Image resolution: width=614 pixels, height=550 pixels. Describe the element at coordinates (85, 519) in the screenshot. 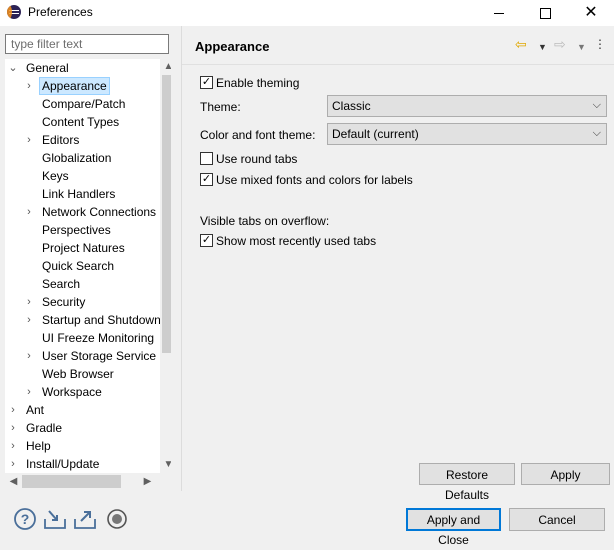

I see `export-icon` at that location.